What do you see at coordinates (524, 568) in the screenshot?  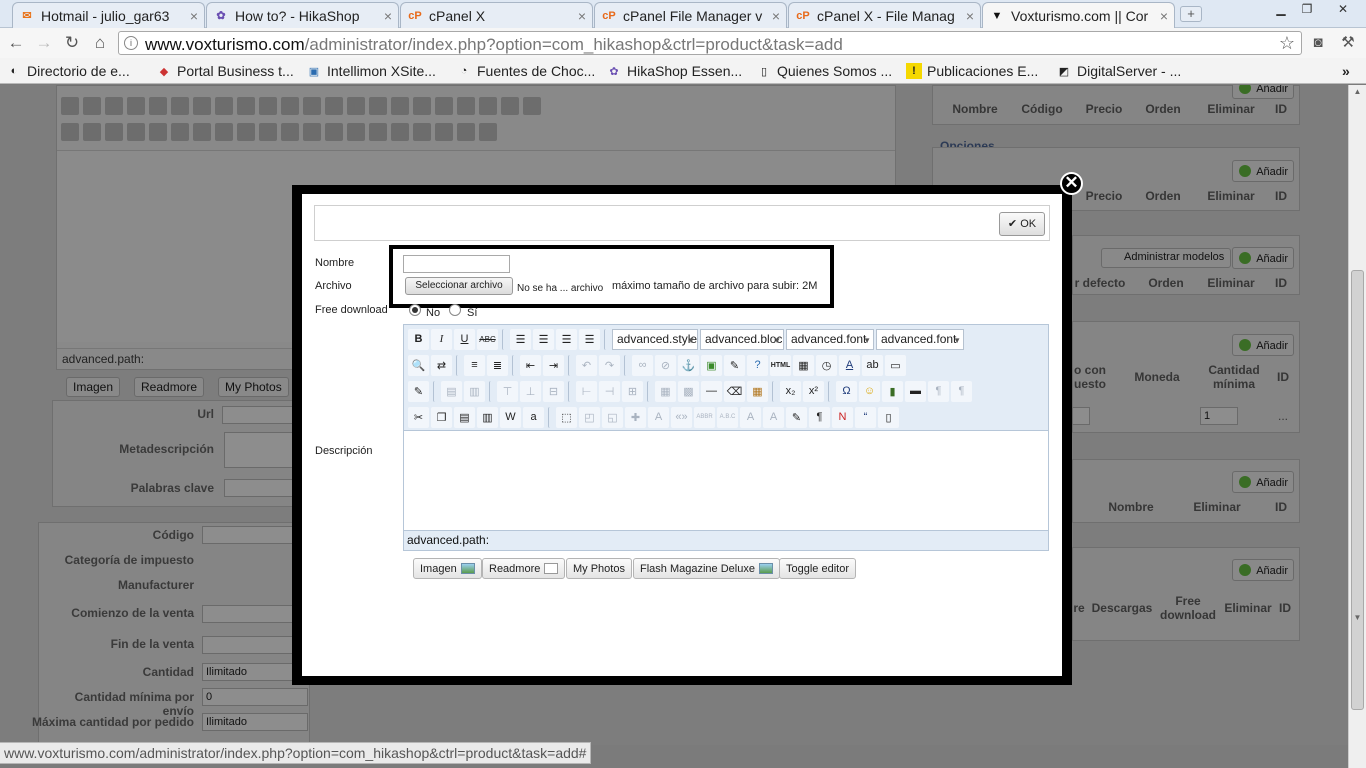 I see `readmore-button: Readmore` at bounding box center [524, 568].